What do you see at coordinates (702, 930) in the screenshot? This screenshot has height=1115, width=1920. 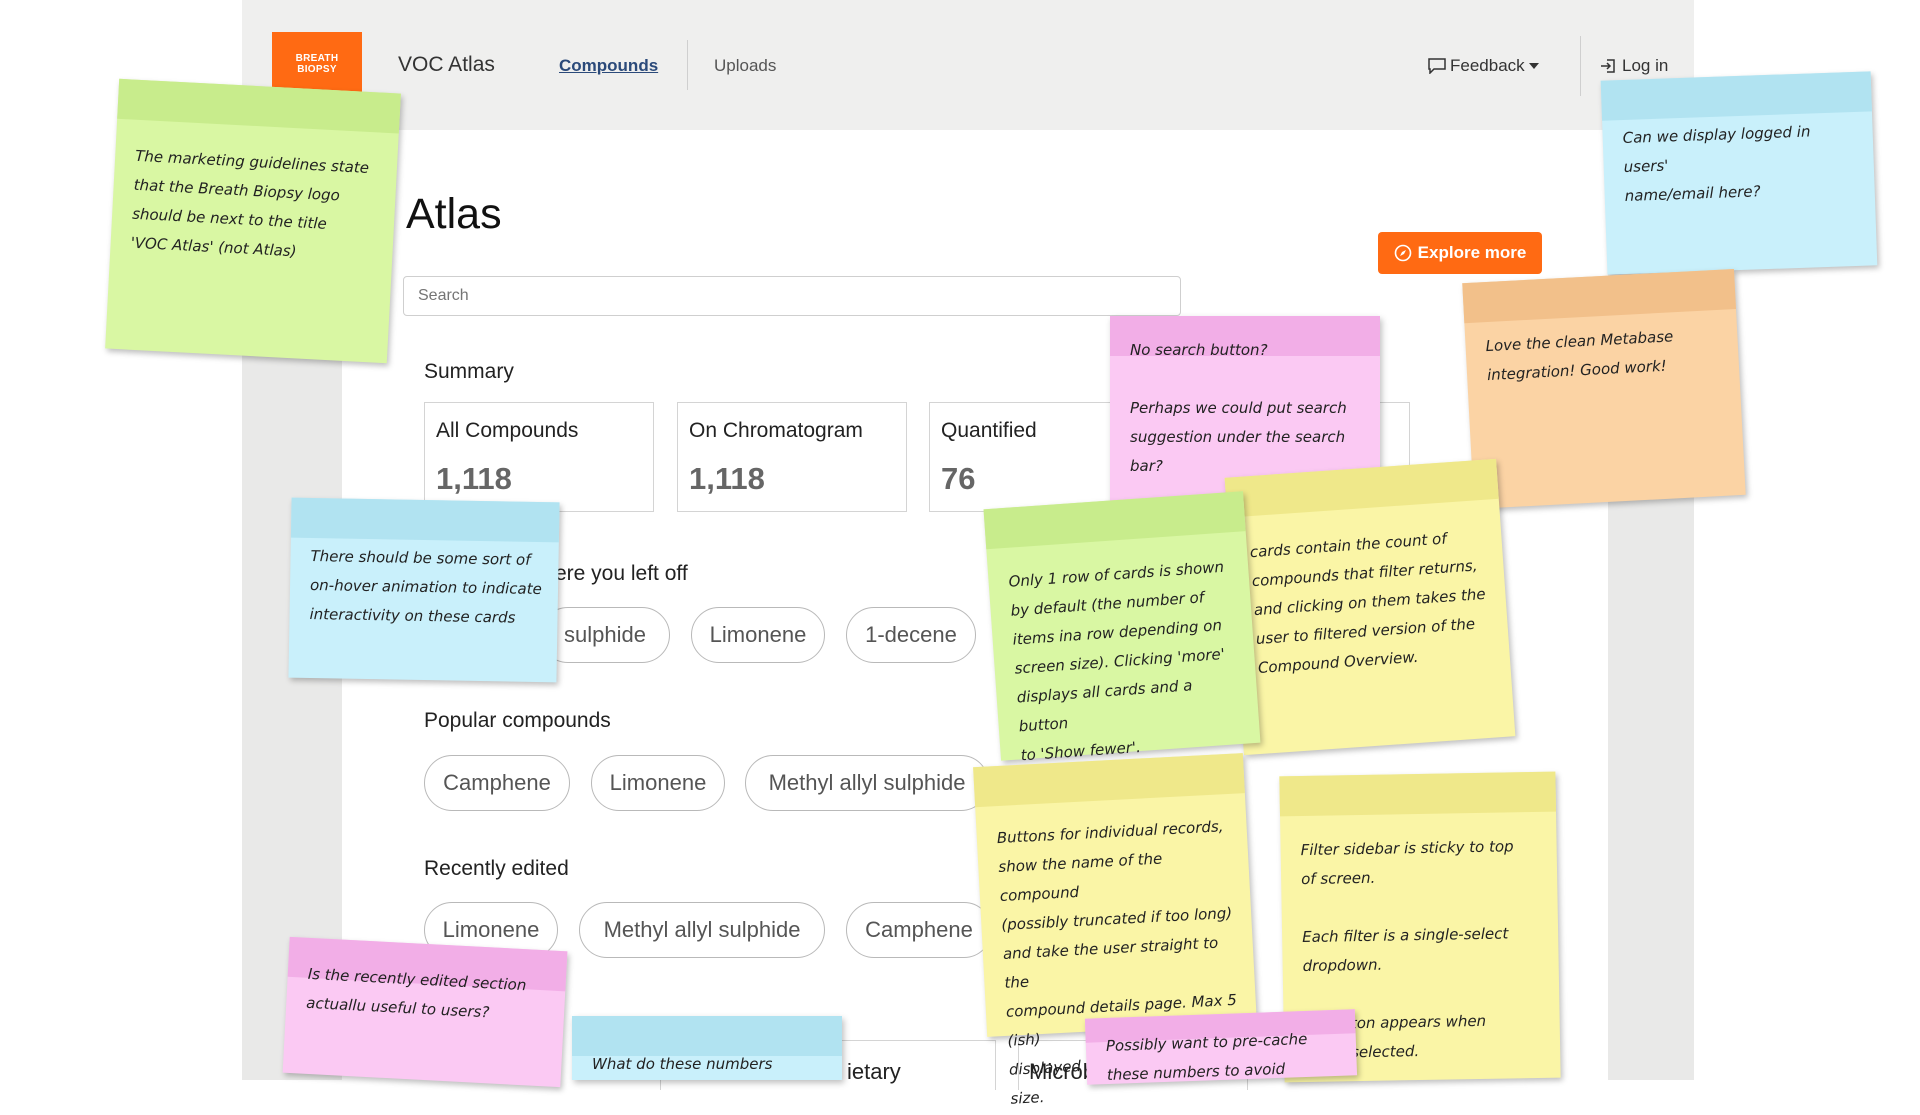 I see `recent-pill: Methyl allyl sulphide` at bounding box center [702, 930].